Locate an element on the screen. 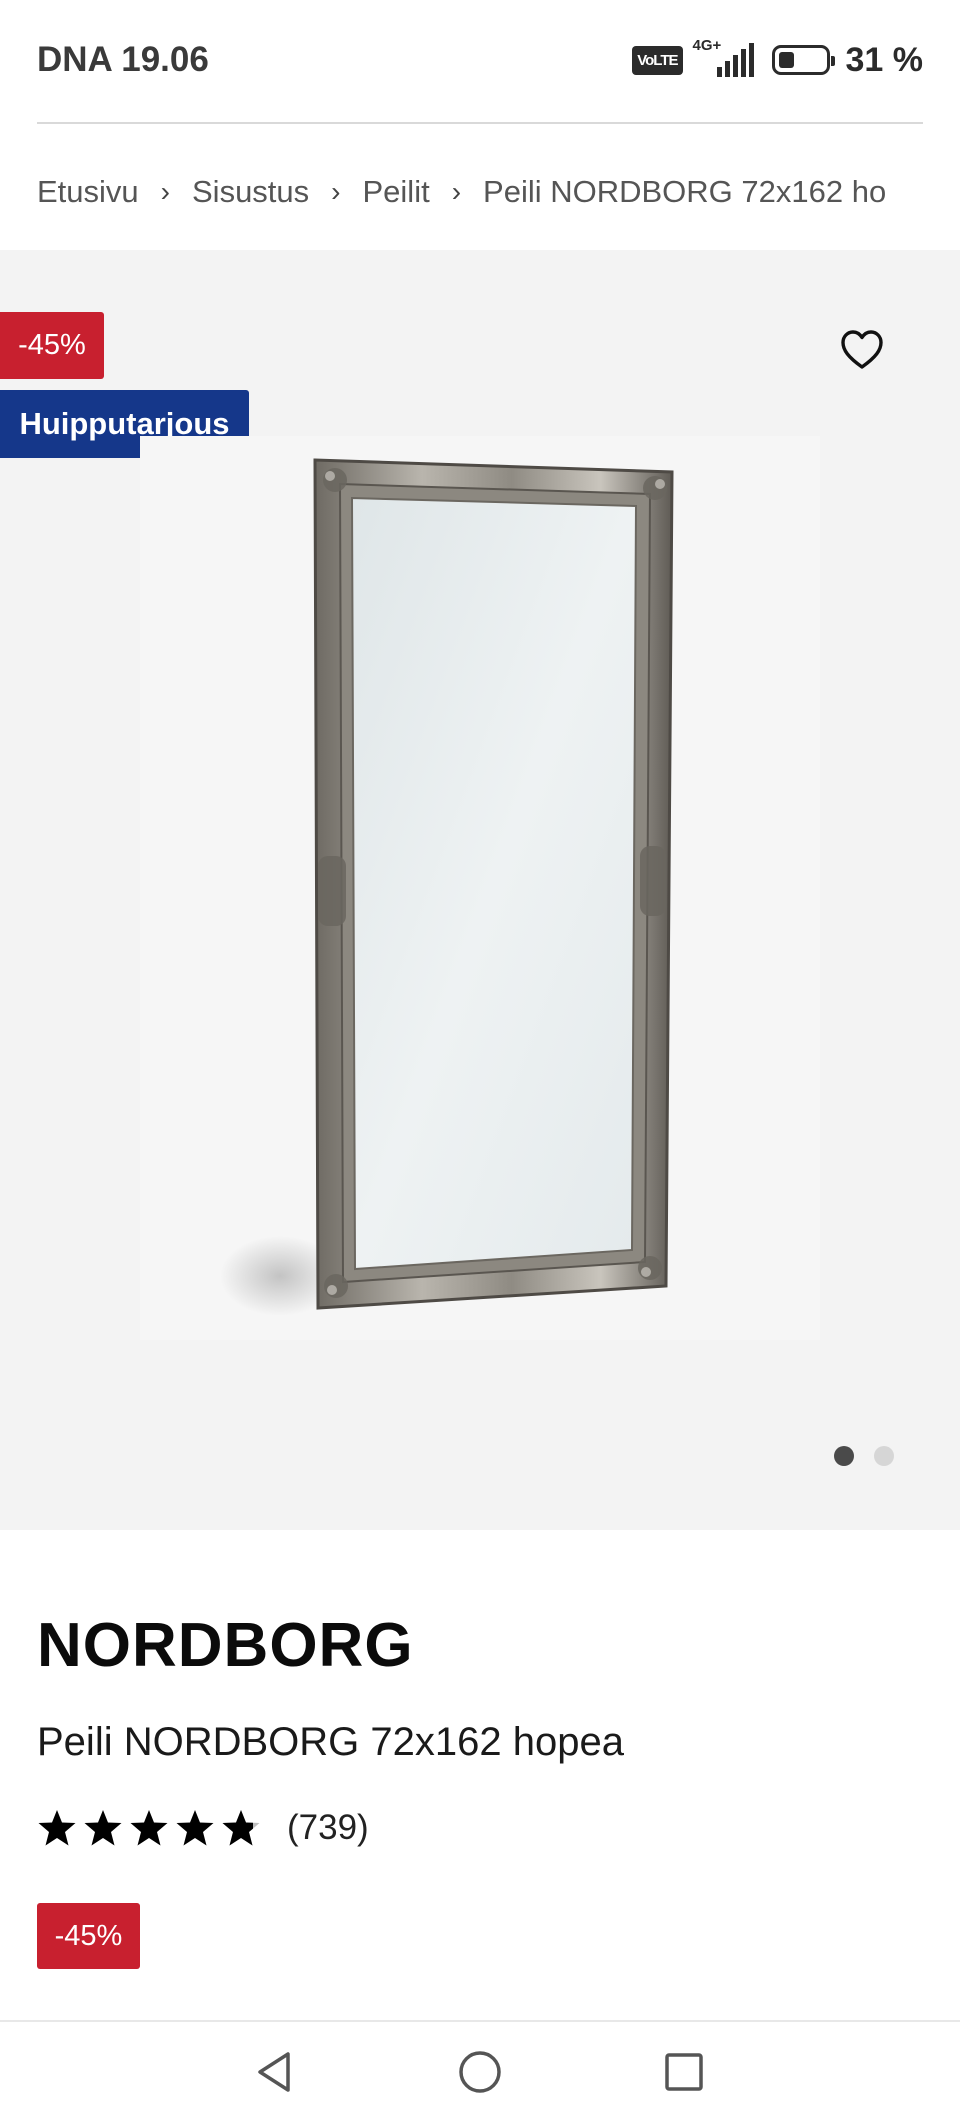  price-discount-badge: -45% is located at coordinates (88, 1936).